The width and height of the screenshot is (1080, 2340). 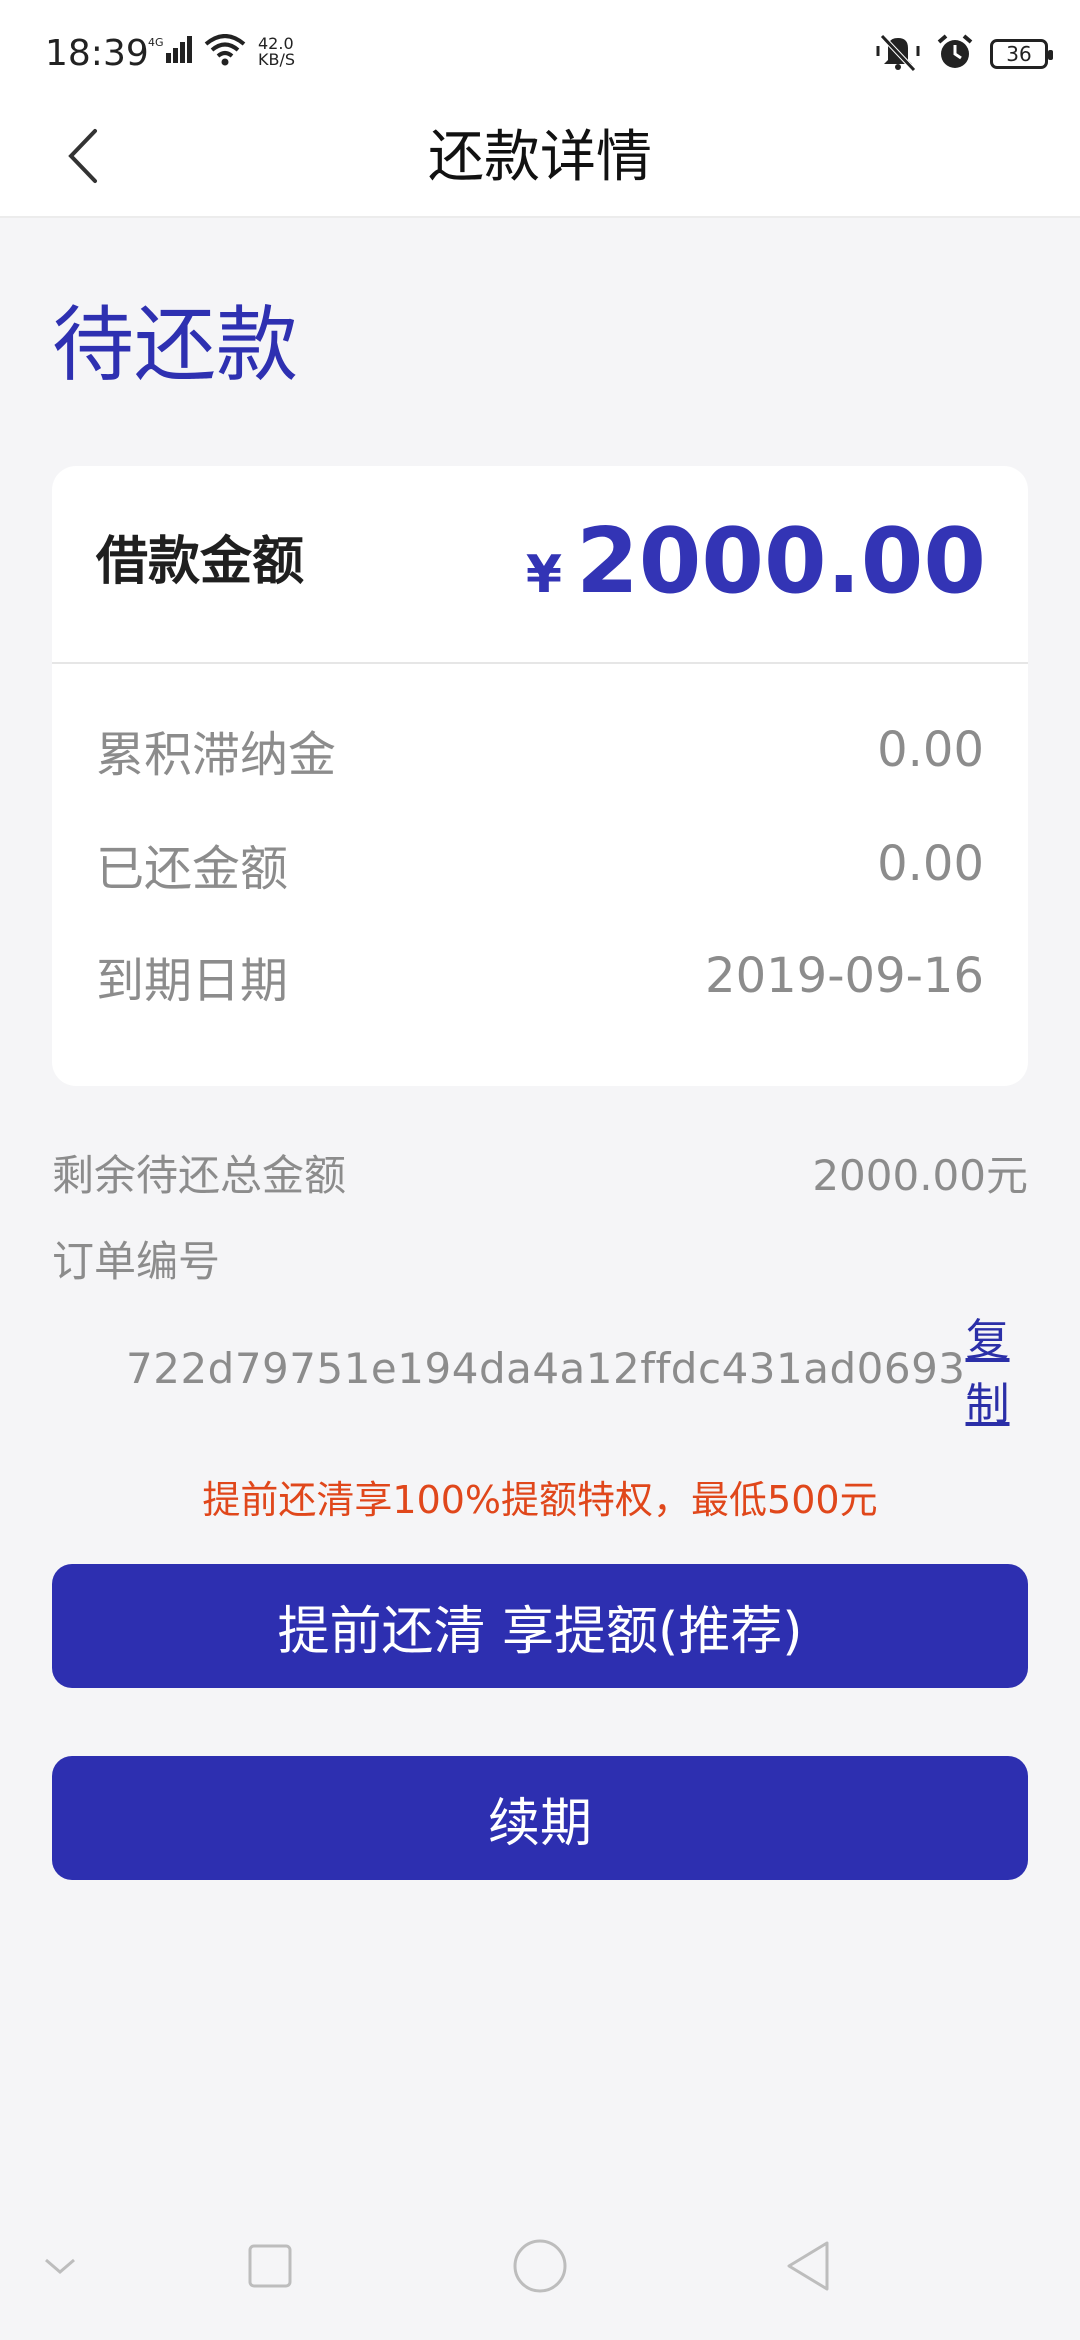 What do you see at coordinates (544, 575) in the screenshot?
I see `currency-symbol: ¥` at bounding box center [544, 575].